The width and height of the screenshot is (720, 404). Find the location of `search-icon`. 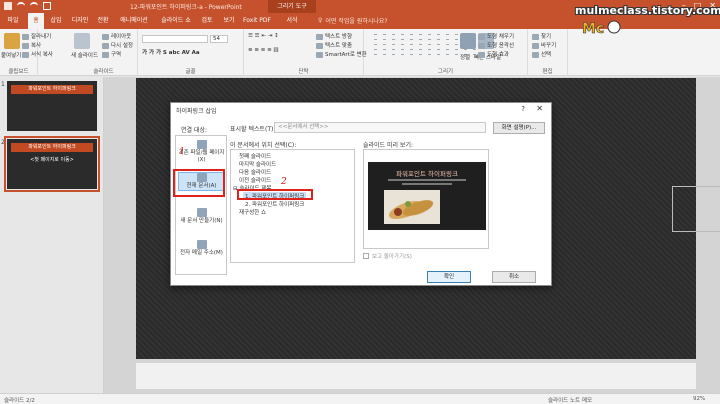

search-icon is located at coordinates (535, 36).